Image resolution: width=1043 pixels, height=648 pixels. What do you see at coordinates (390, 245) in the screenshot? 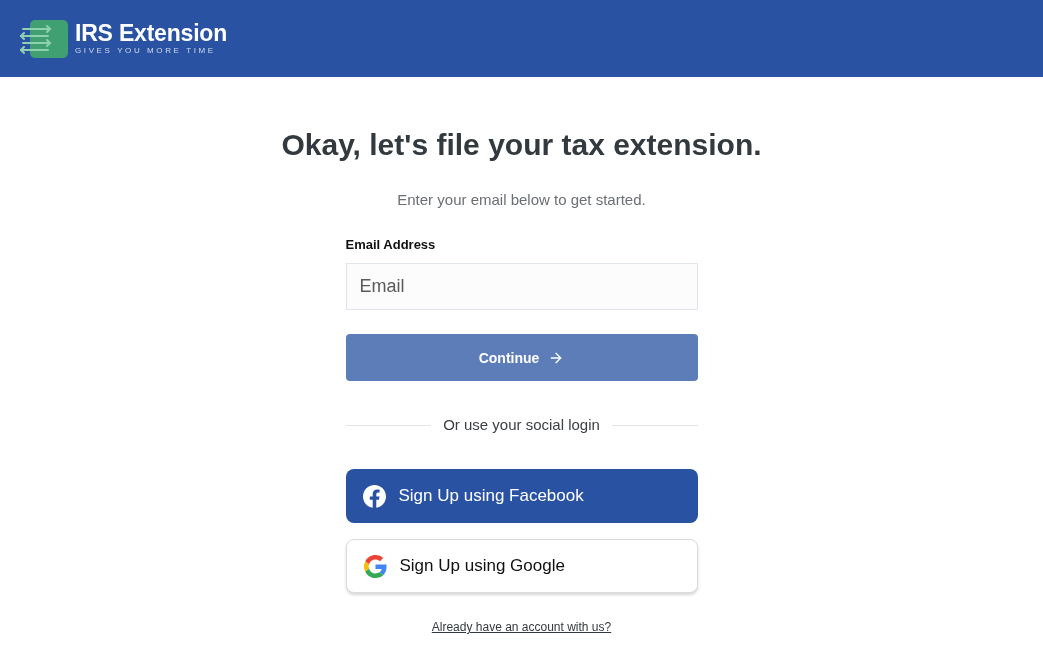
I see `email-label: Email Address` at bounding box center [390, 245].